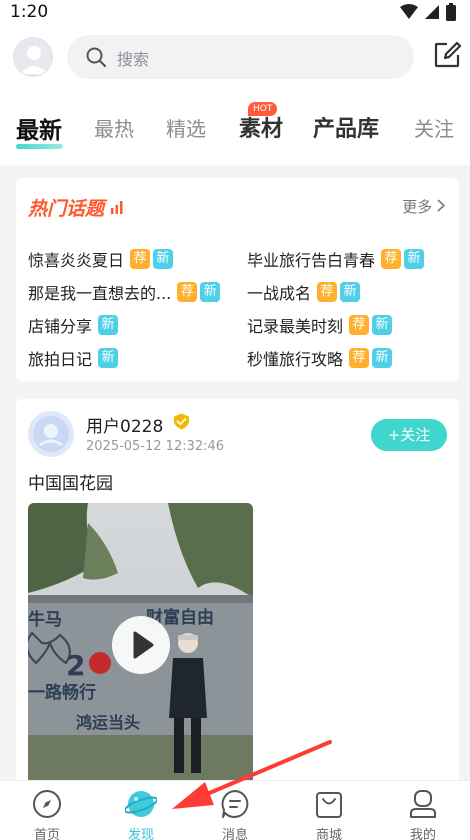 Image resolution: width=470 pixels, height=840 pixels. I want to click on play-icon, so click(143, 645).